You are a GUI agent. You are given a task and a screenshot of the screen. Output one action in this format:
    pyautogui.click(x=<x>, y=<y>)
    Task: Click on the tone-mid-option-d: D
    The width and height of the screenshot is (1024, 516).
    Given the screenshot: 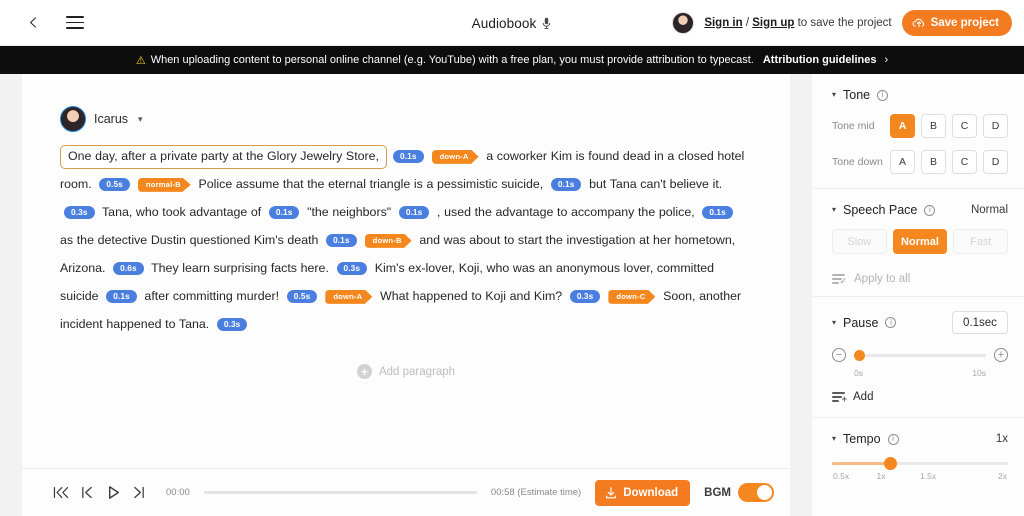 What is the action you would take?
    pyautogui.click(x=995, y=126)
    